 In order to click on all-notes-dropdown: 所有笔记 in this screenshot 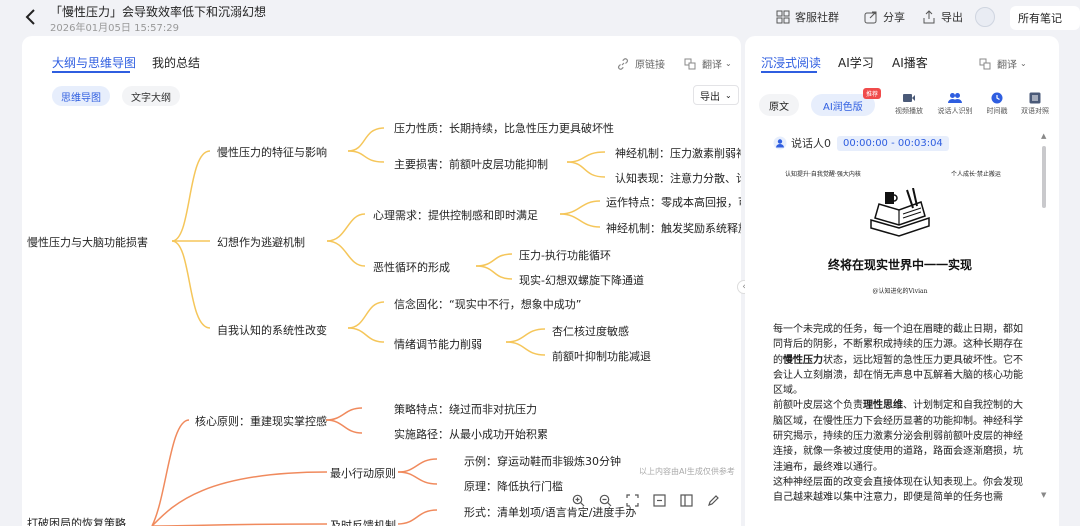, I will do `click(1045, 18)`.